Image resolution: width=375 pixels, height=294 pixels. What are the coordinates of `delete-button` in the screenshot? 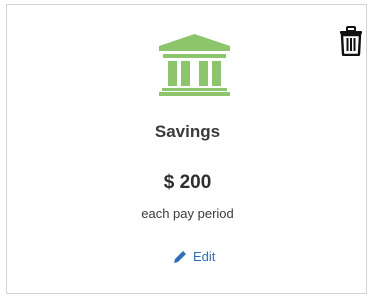 It's located at (351, 41).